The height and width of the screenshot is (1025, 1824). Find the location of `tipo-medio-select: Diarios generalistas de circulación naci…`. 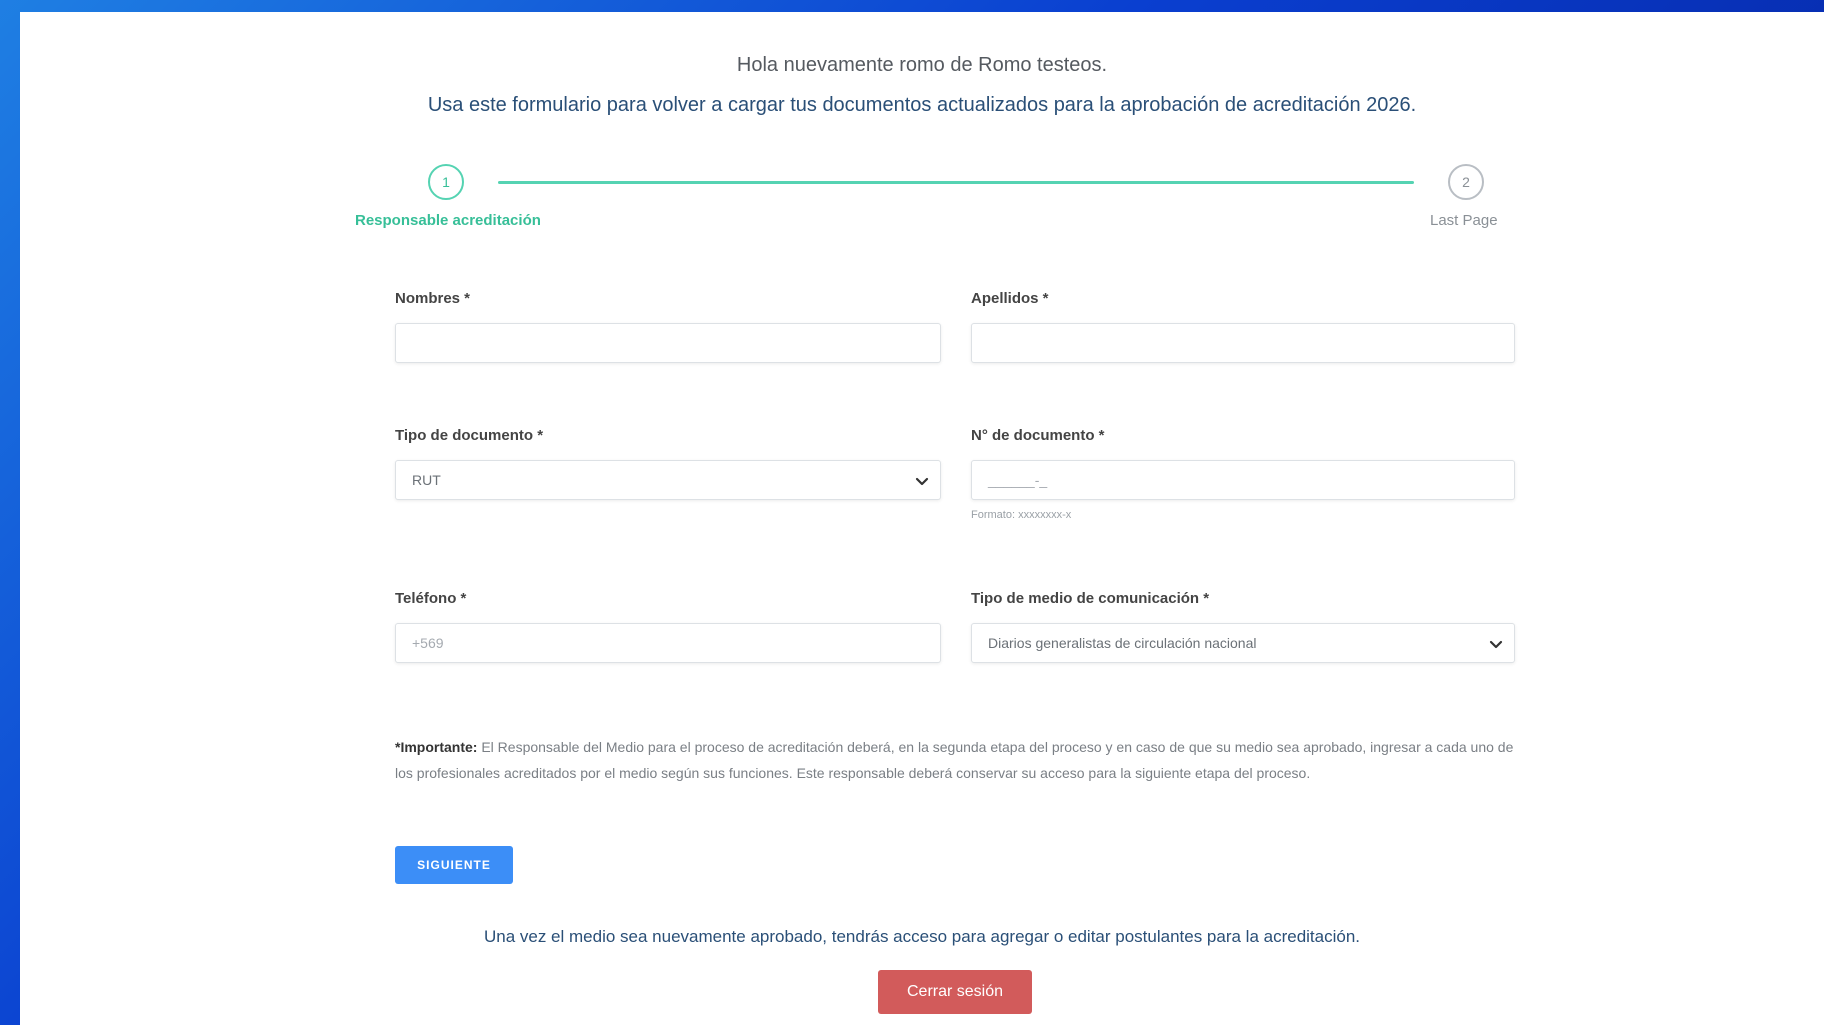

tipo-medio-select: Diarios generalistas de circulación naci… is located at coordinates (1243, 643).